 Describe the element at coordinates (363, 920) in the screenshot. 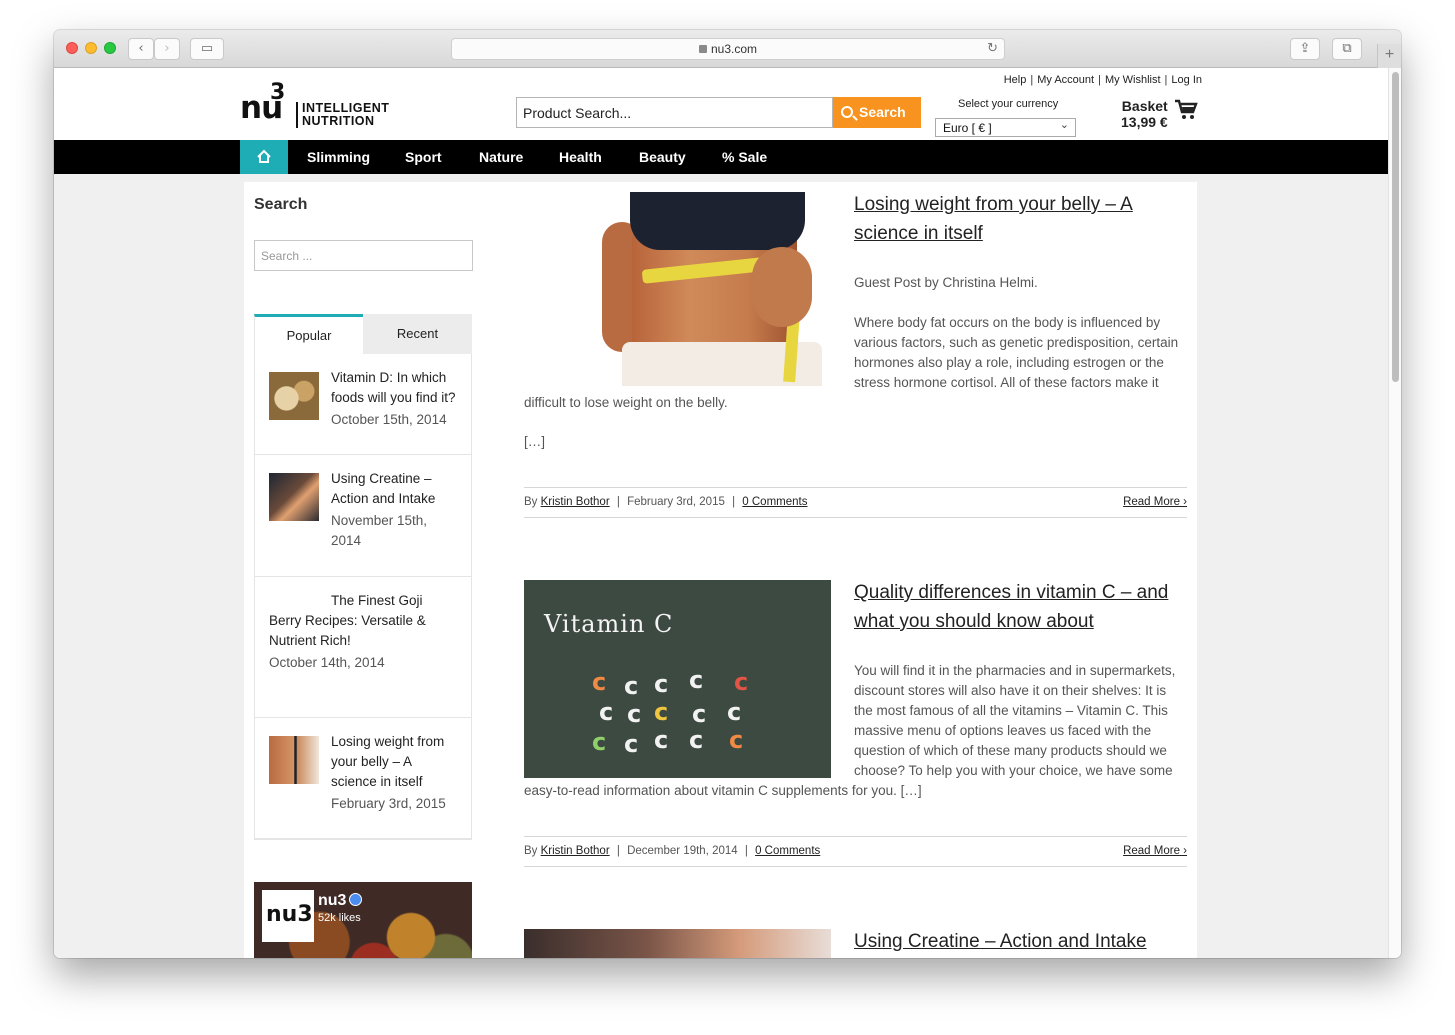

I see `facebook-widget: nu3 nu3 52k likes` at that location.